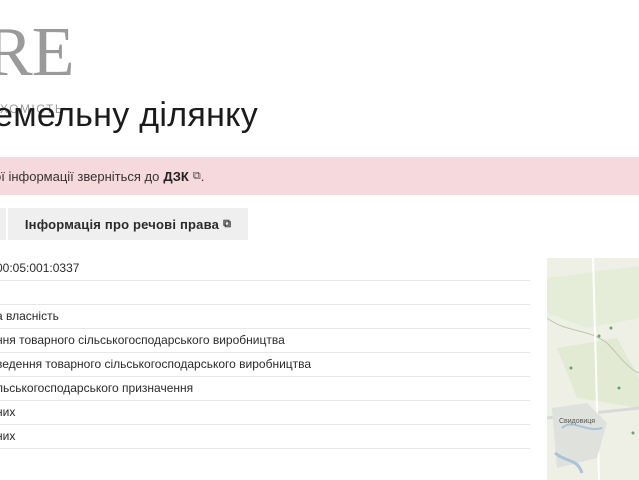 This screenshot has width=639, height=480. I want to click on tab-rights-info-label: Інформація про речові права, so click(122, 224).